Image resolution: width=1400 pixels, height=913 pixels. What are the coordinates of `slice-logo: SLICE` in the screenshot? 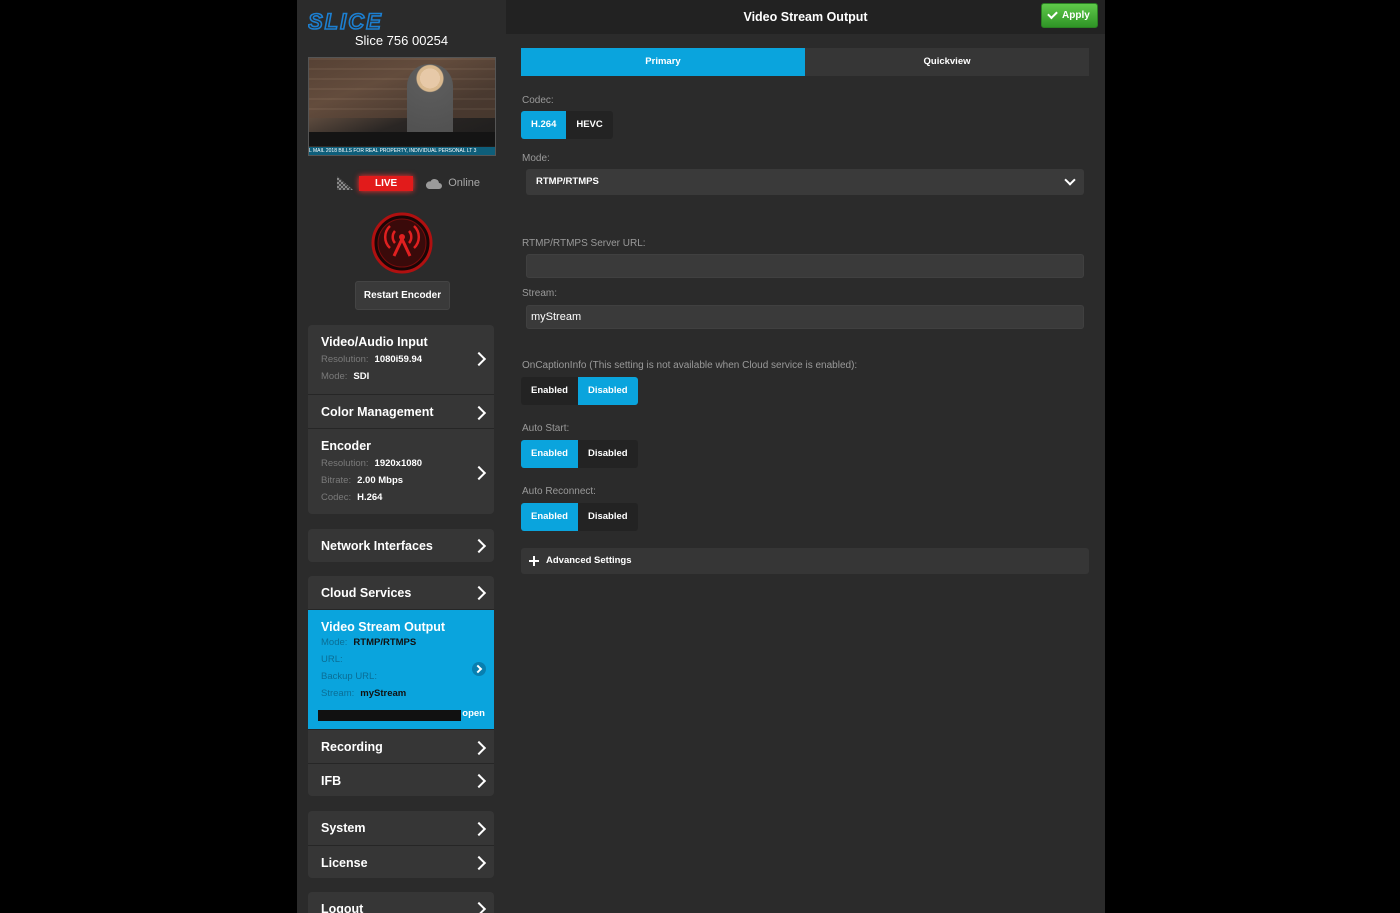 It's located at (345, 21).